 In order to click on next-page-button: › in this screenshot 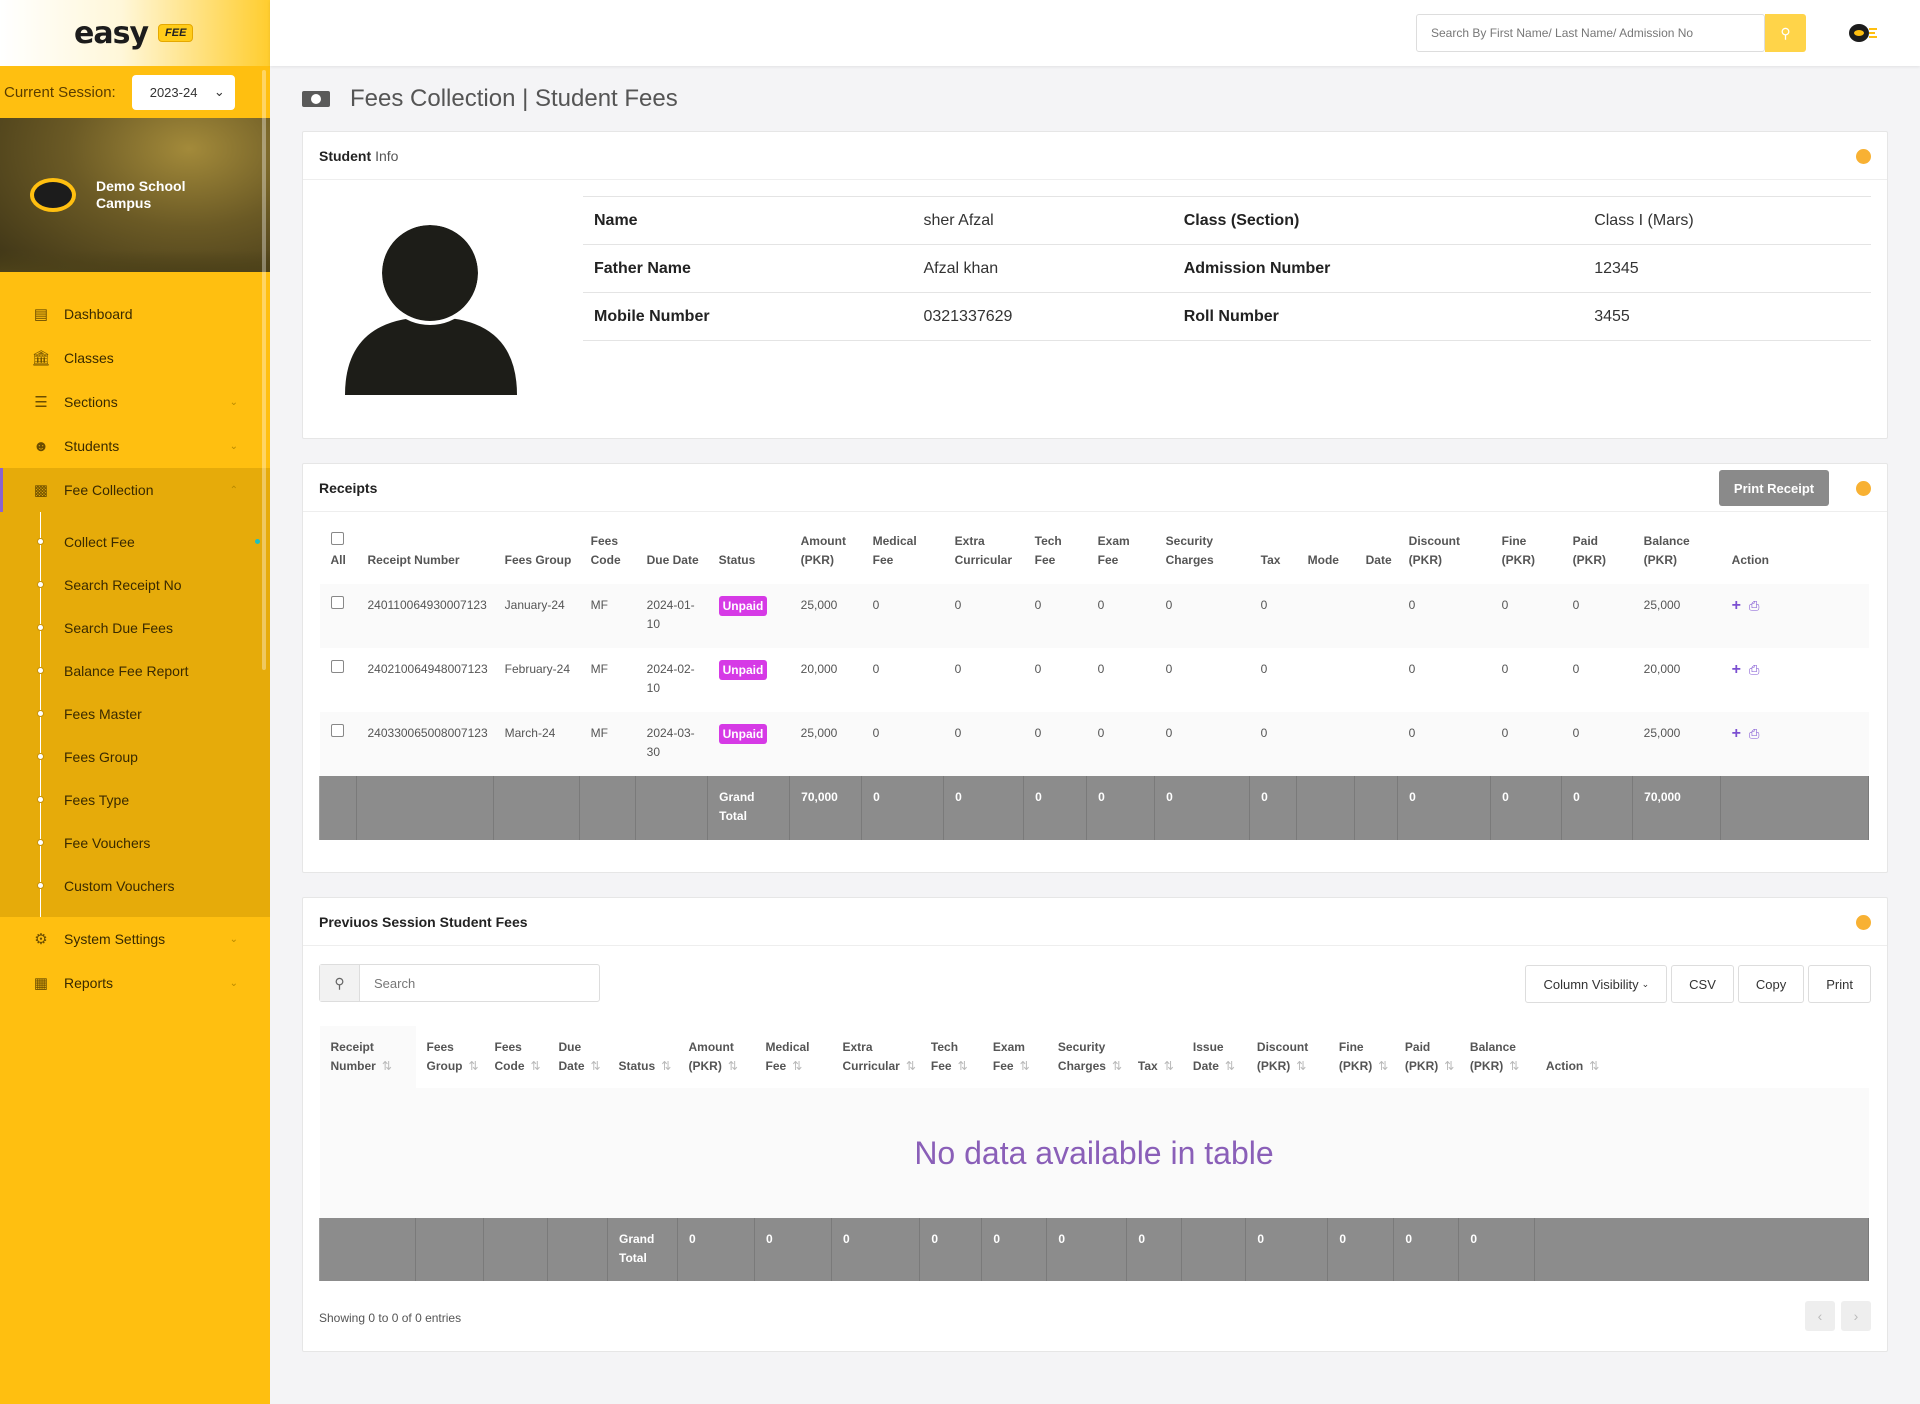, I will do `click(1856, 1316)`.